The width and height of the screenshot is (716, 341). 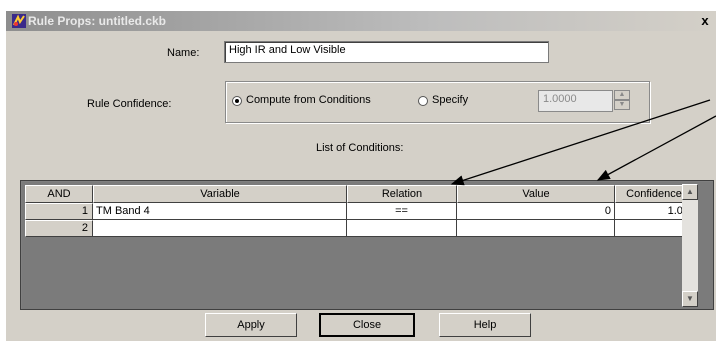 I want to click on arrow-to-relation, so click(x=580, y=142).